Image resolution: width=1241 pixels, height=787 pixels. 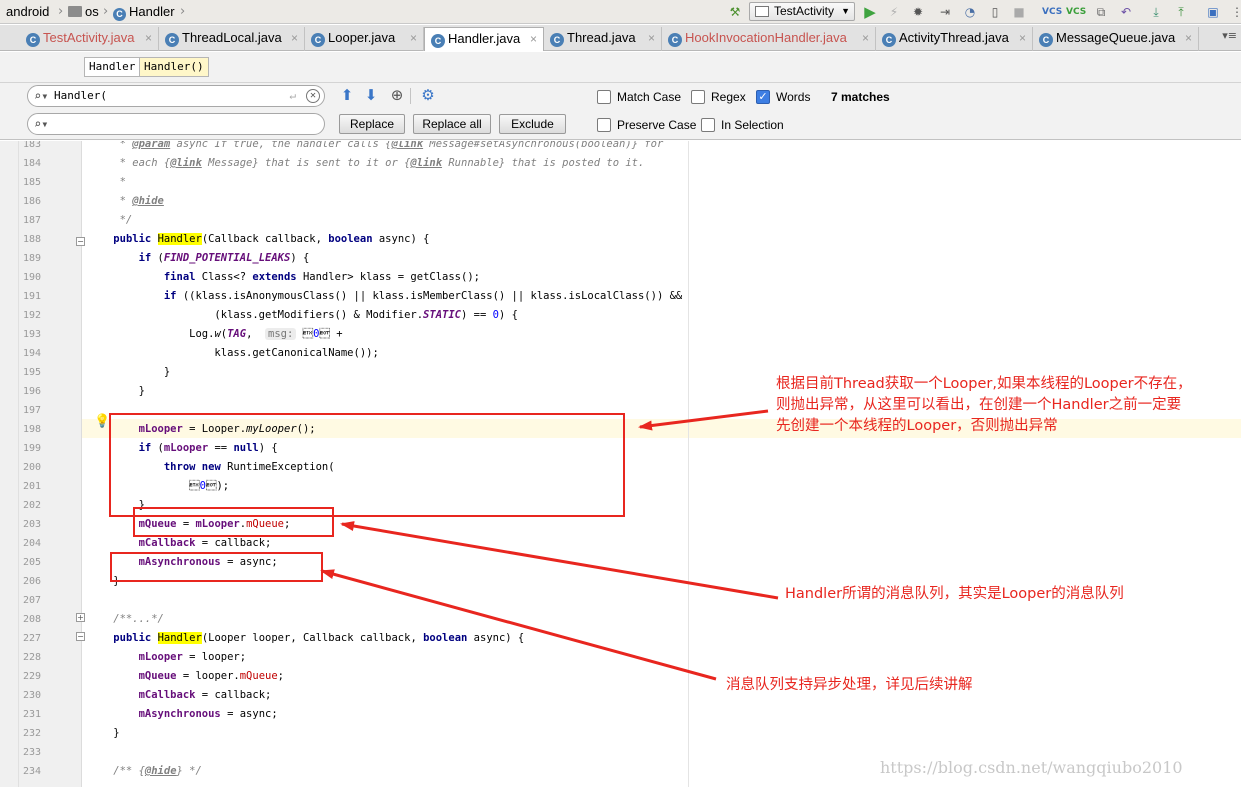 I want to click on editor-tab: C TestActivity.java ×, so click(x=89, y=39).